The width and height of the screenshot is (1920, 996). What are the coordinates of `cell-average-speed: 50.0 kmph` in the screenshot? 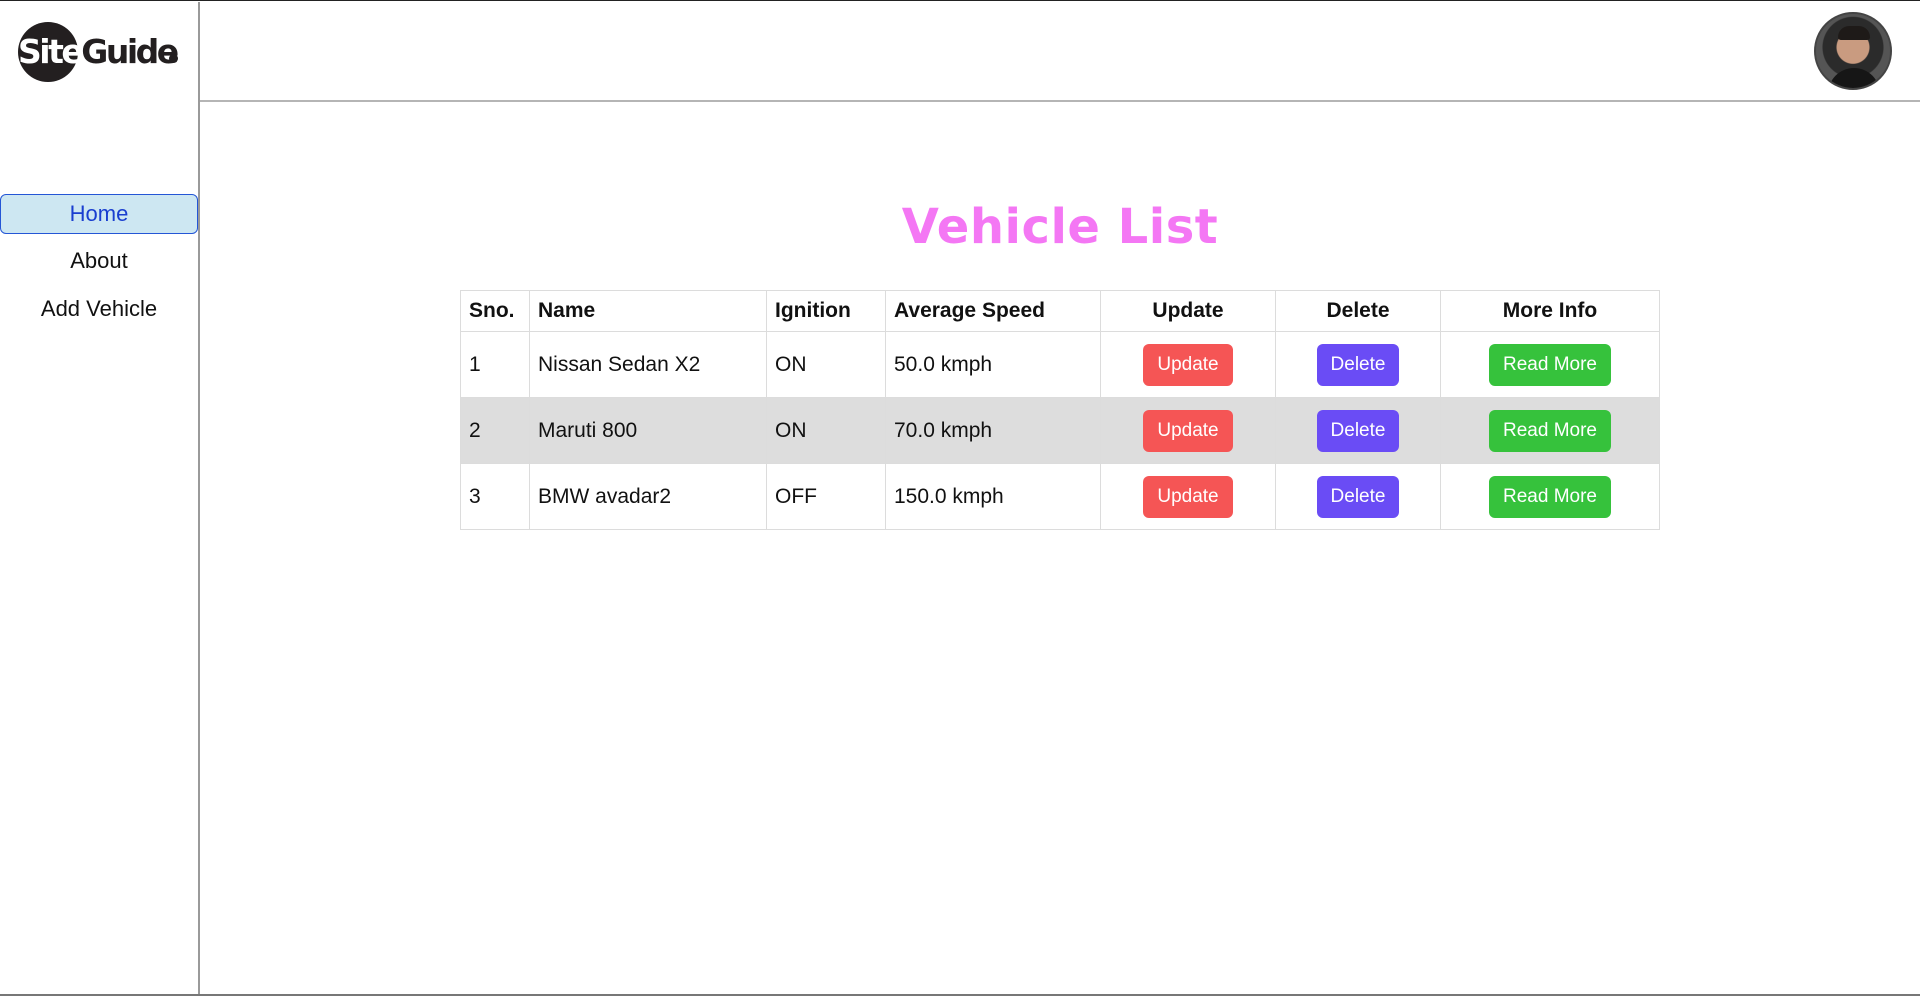 It's located at (993, 364).